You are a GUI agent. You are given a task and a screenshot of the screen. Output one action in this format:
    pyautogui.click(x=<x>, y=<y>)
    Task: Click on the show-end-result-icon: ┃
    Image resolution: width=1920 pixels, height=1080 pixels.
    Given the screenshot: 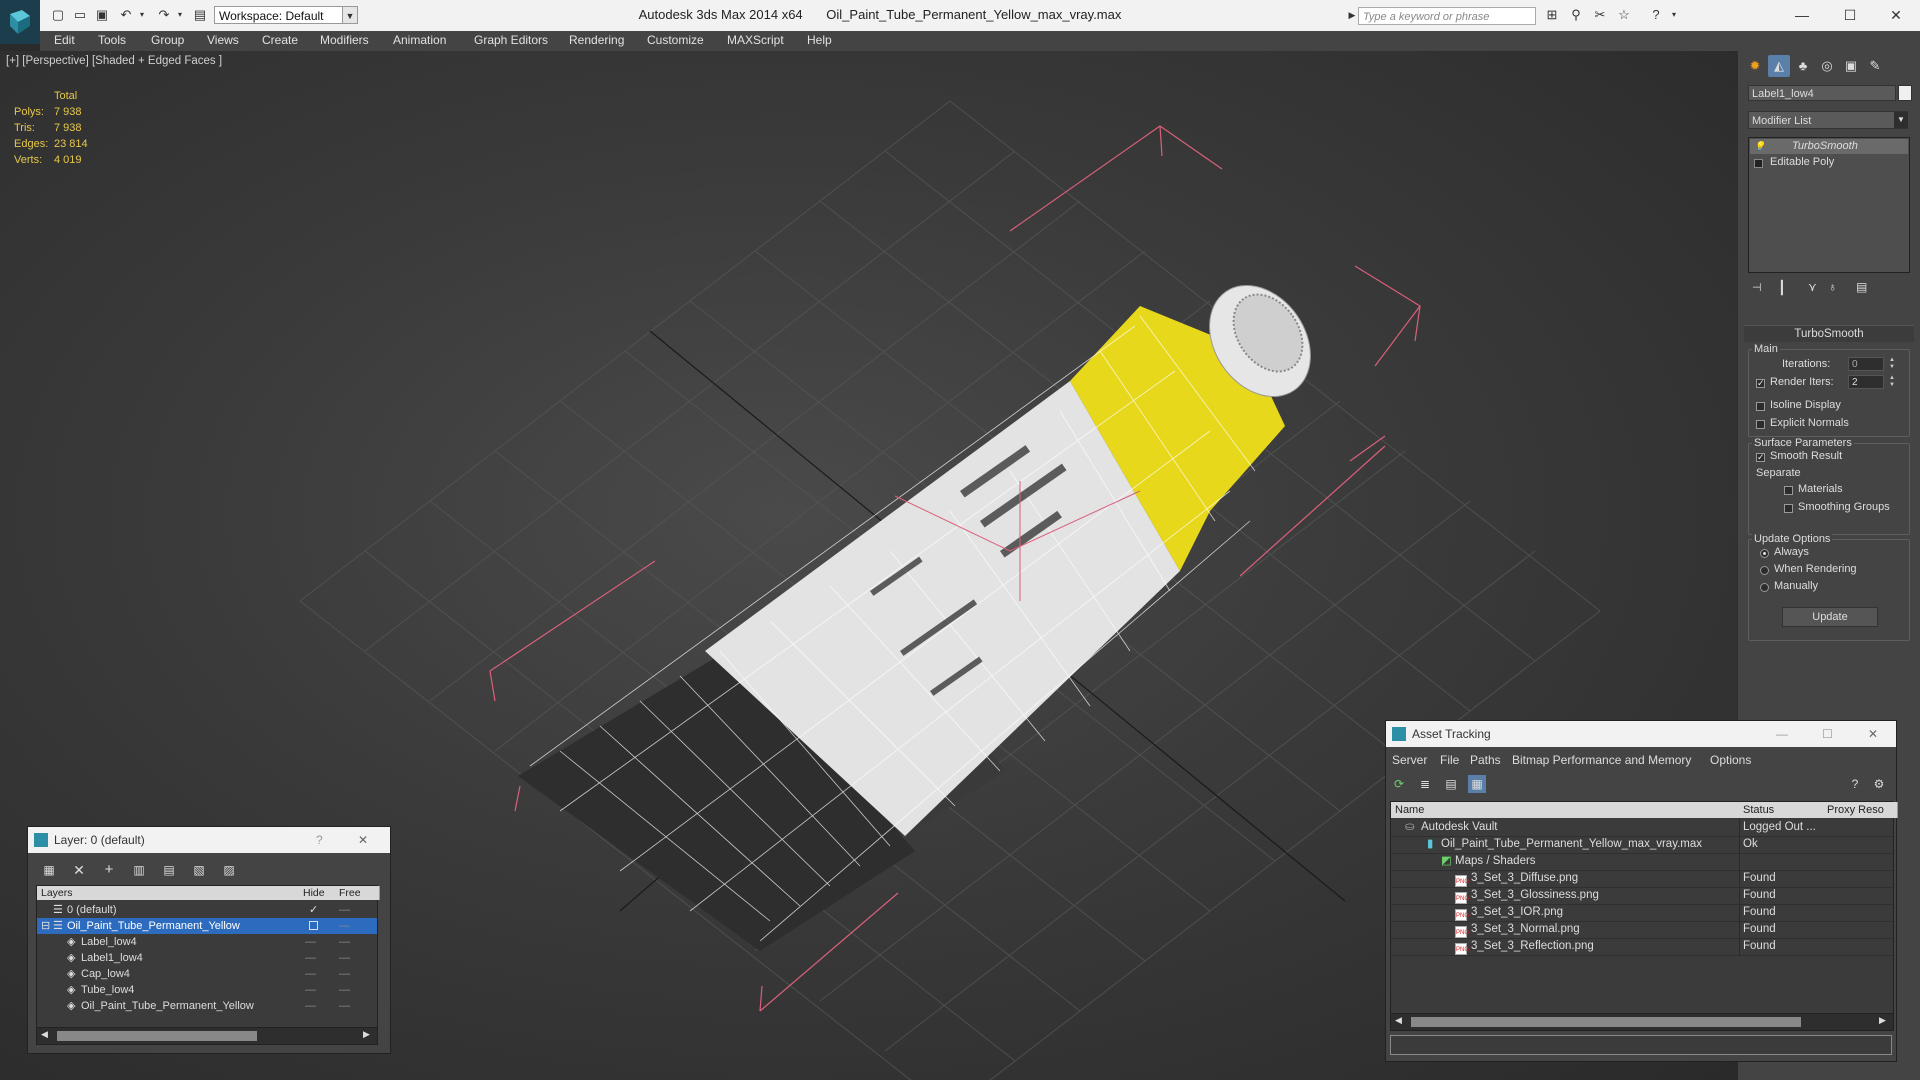 What is the action you would take?
    pyautogui.click(x=1782, y=288)
    